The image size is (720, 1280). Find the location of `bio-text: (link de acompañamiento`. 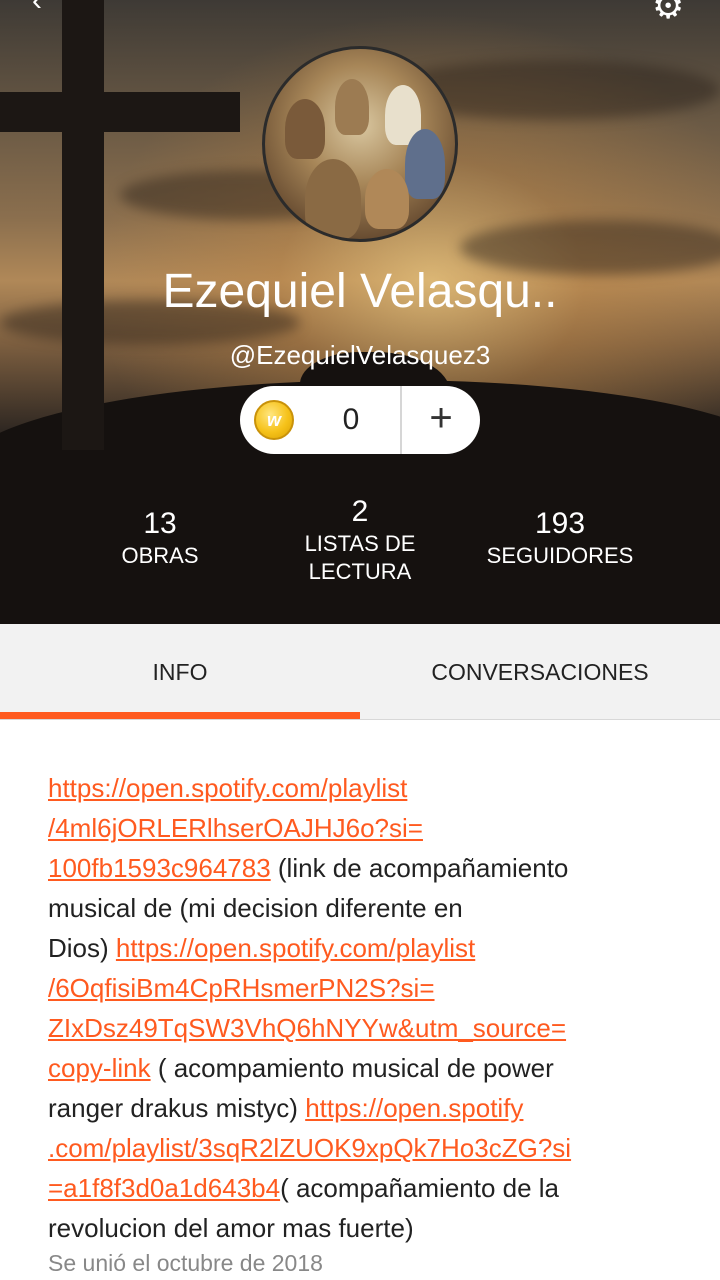

bio-text: (link de acompañamiento is located at coordinates (419, 868).